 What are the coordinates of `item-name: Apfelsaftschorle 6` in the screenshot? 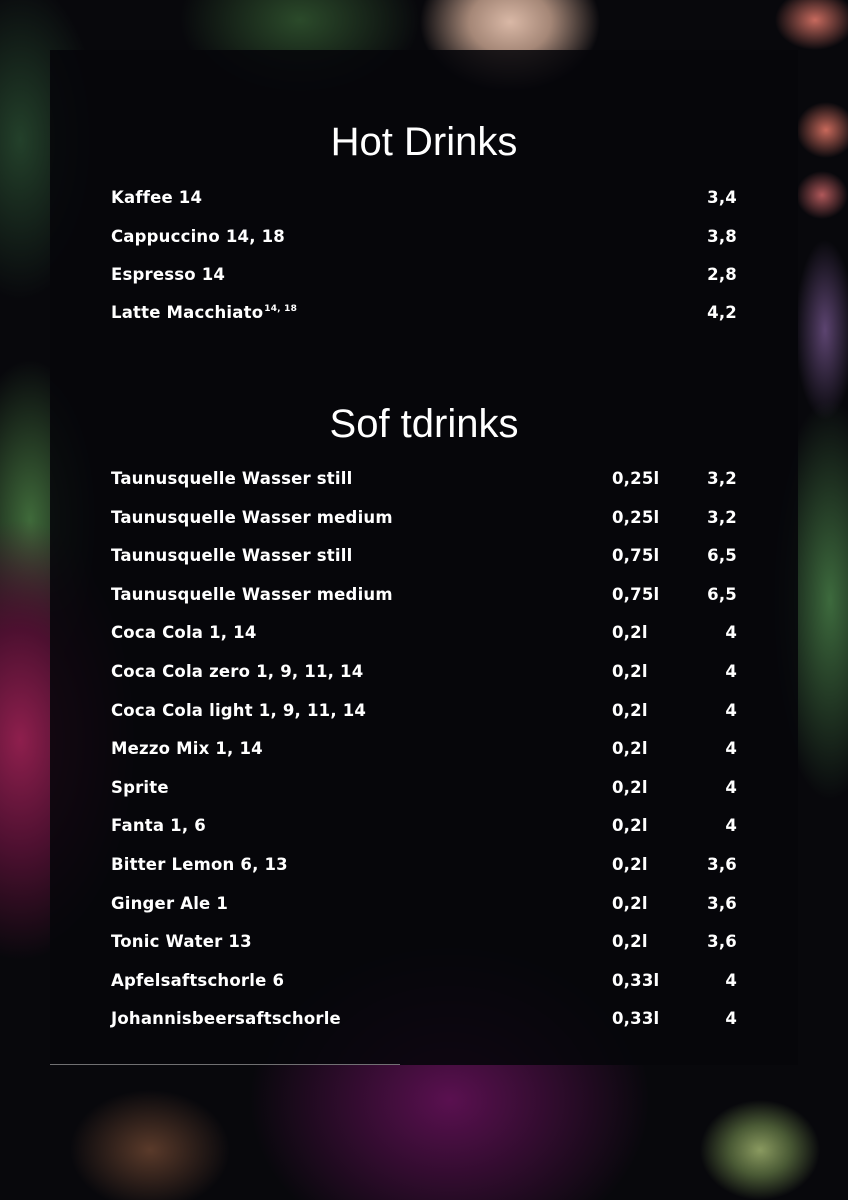 It's located at (198, 980).